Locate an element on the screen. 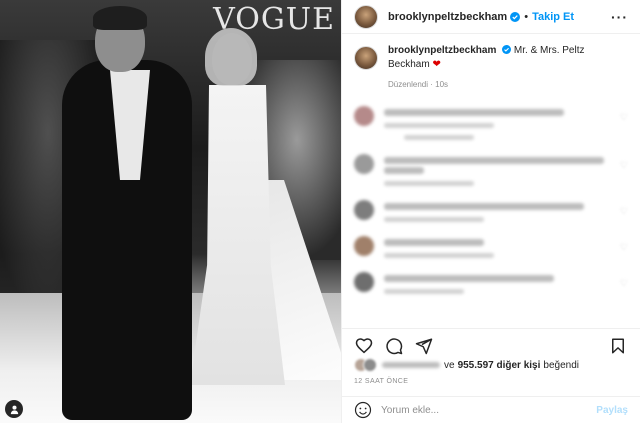  save-bookmark-icon is located at coordinates (618, 346).